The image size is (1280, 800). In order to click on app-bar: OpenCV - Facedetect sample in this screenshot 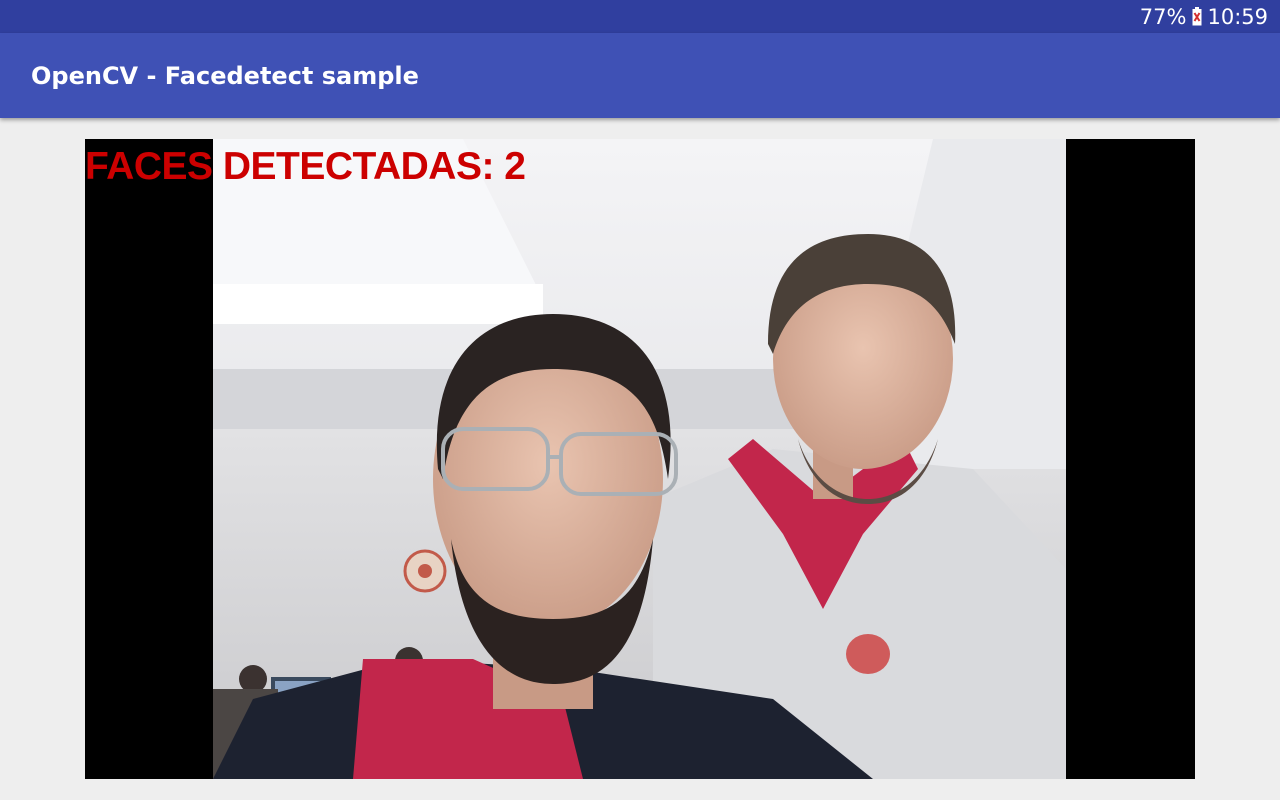, I will do `click(640, 75)`.